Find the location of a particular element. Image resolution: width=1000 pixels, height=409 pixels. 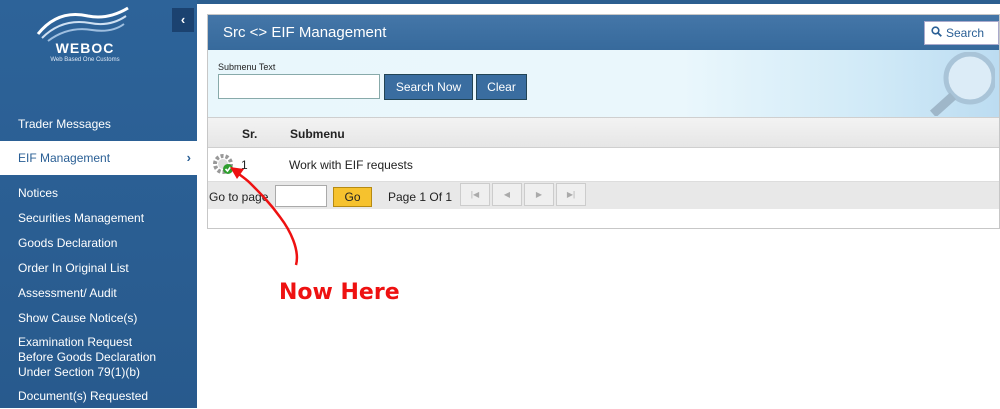

sidebar-item-goods-declaration: Goods Declaration is located at coordinates (98, 243).